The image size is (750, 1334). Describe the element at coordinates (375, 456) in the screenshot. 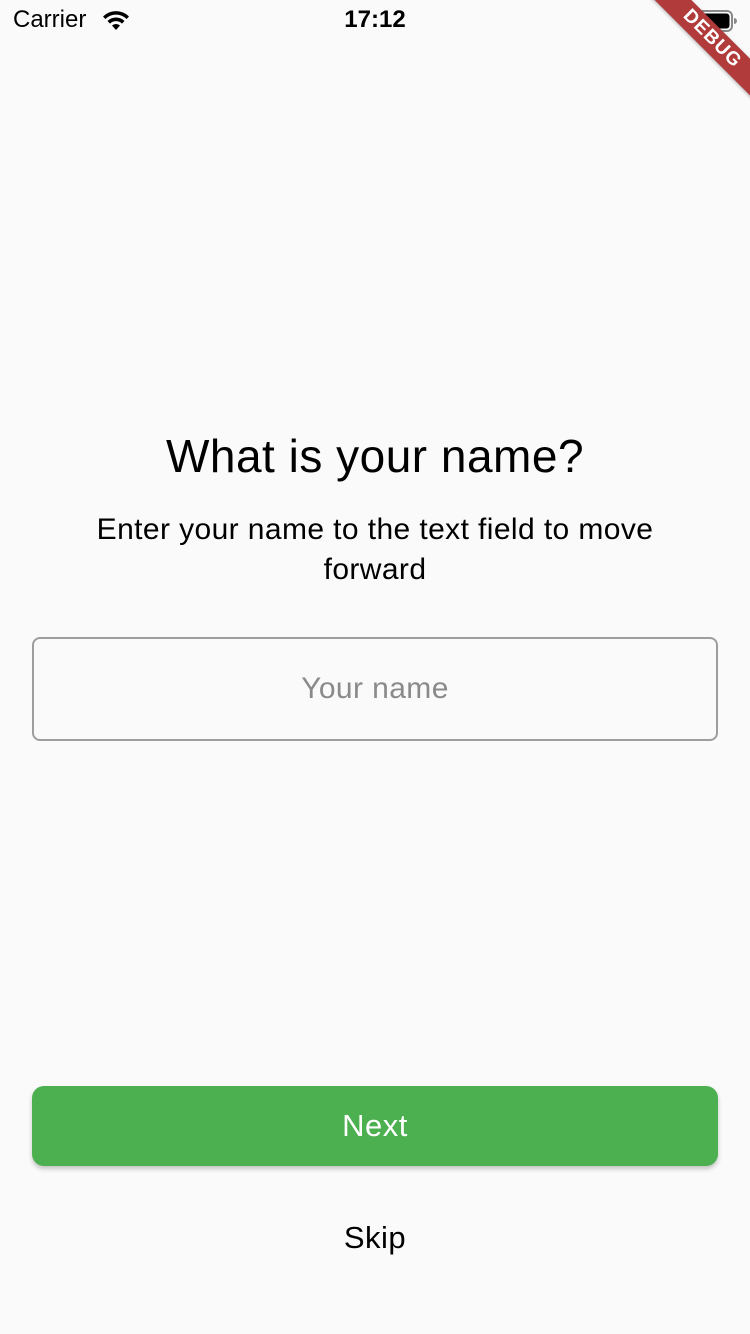

I see `page-title: What is your name?` at that location.